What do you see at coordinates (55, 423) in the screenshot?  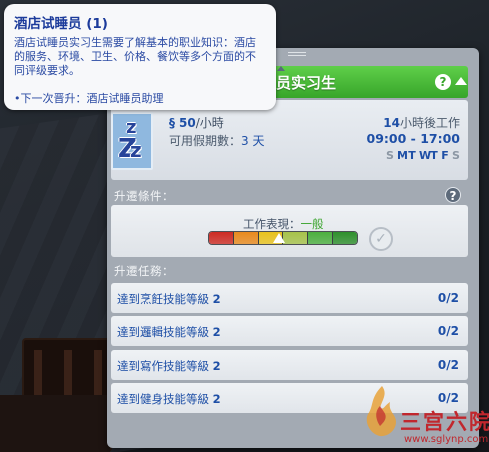 I see `table` at bounding box center [55, 423].